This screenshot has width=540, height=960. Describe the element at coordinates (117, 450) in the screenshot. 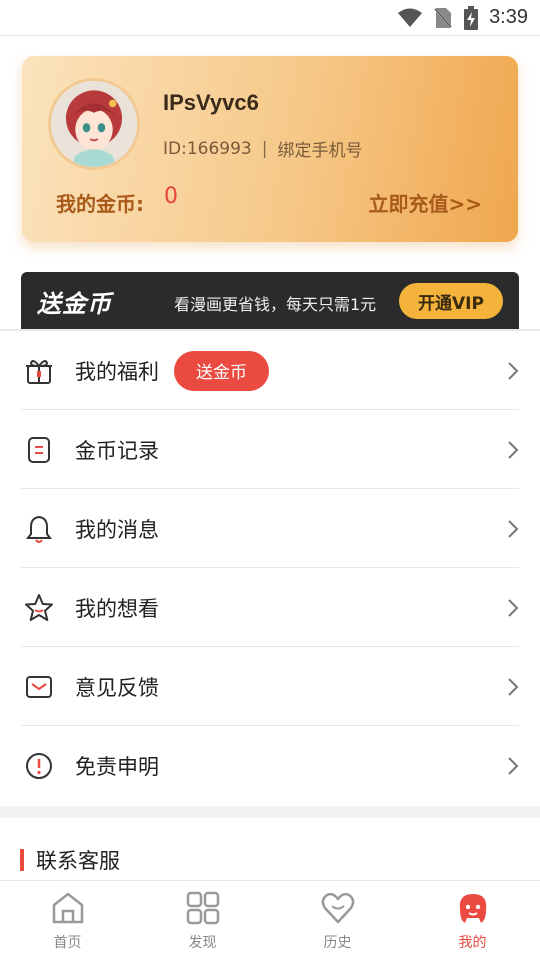

I see `menu-item-label: 金币记录` at that location.